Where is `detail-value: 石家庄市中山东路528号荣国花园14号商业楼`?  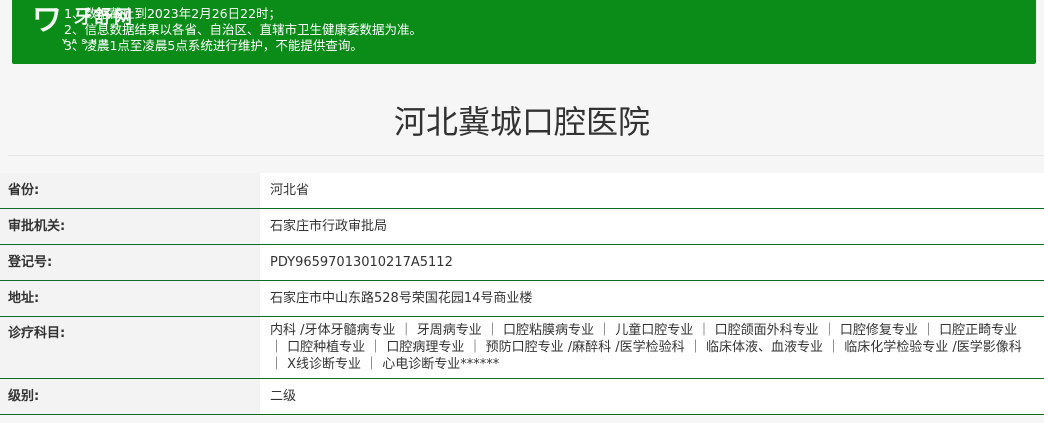
detail-value: 石家庄市中山东路528号荣国花园14号商业楼 is located at coordinates (652, 298).